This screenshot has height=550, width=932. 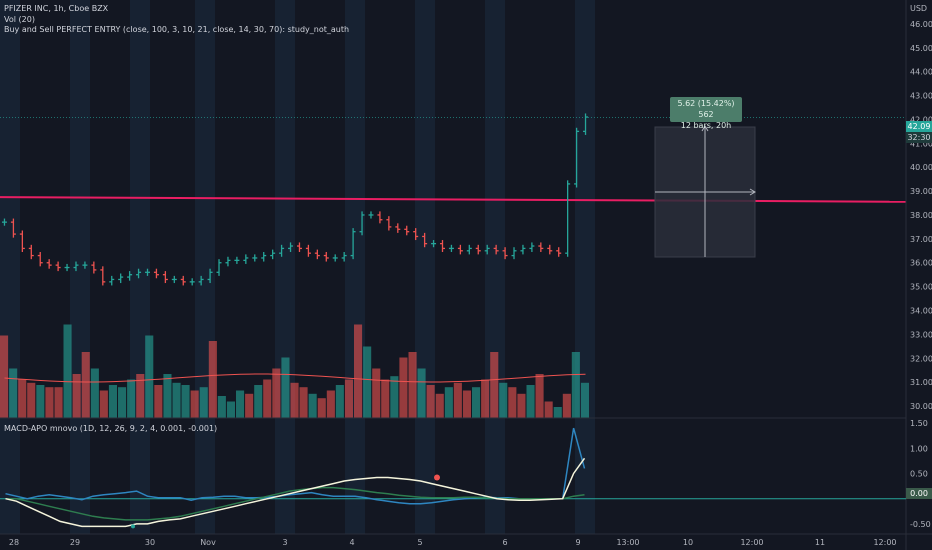 I want to click on time-axis-label: 5, so click(x=419, y=542).